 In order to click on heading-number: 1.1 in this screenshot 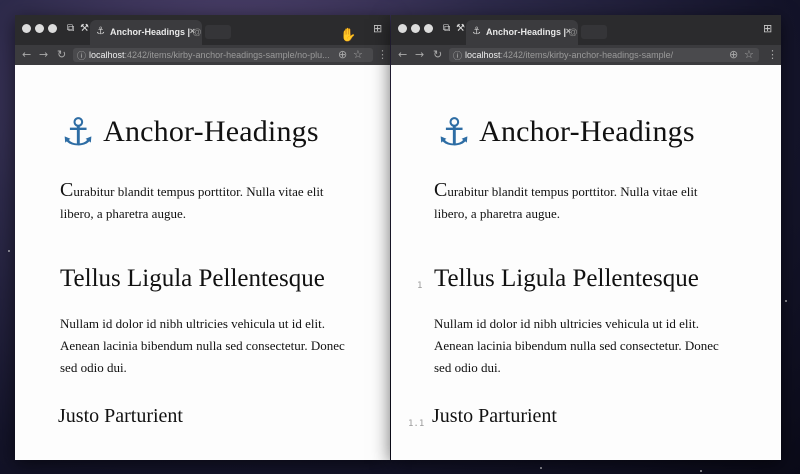, I will do `click(416, 424)`.